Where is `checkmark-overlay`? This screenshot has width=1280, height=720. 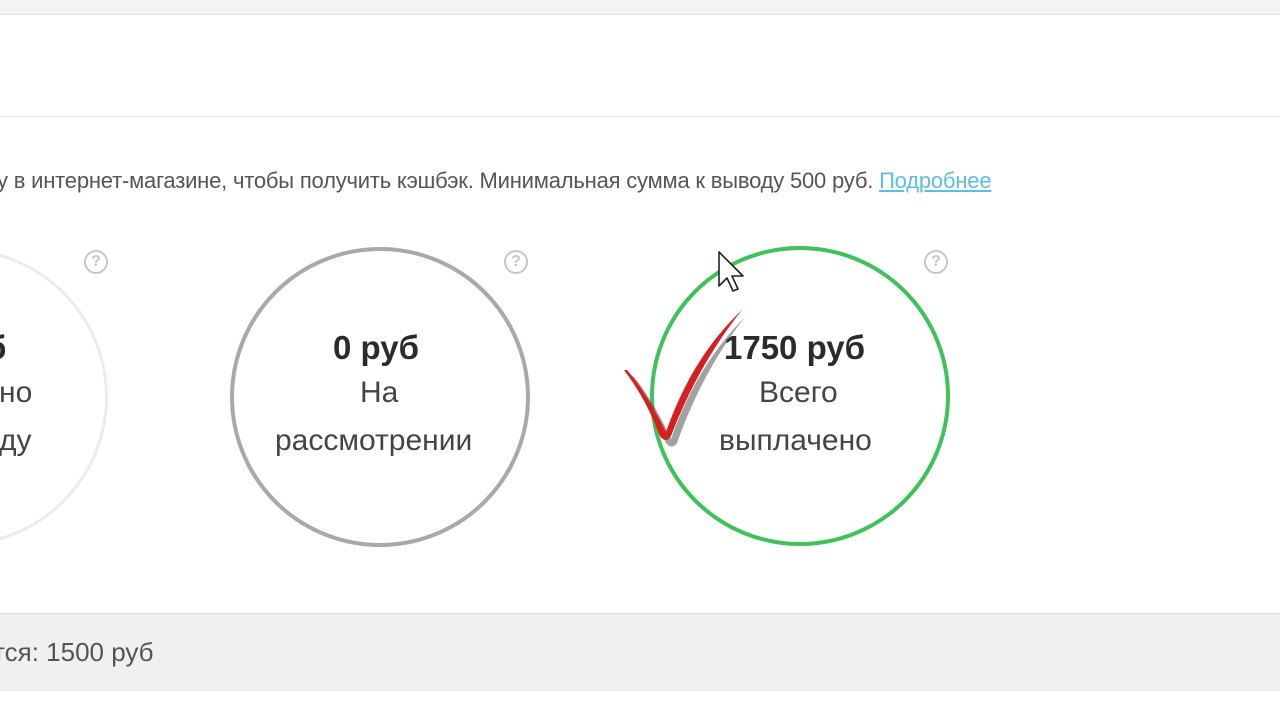 checkmark-overlay is located at coordinates (684, 349).